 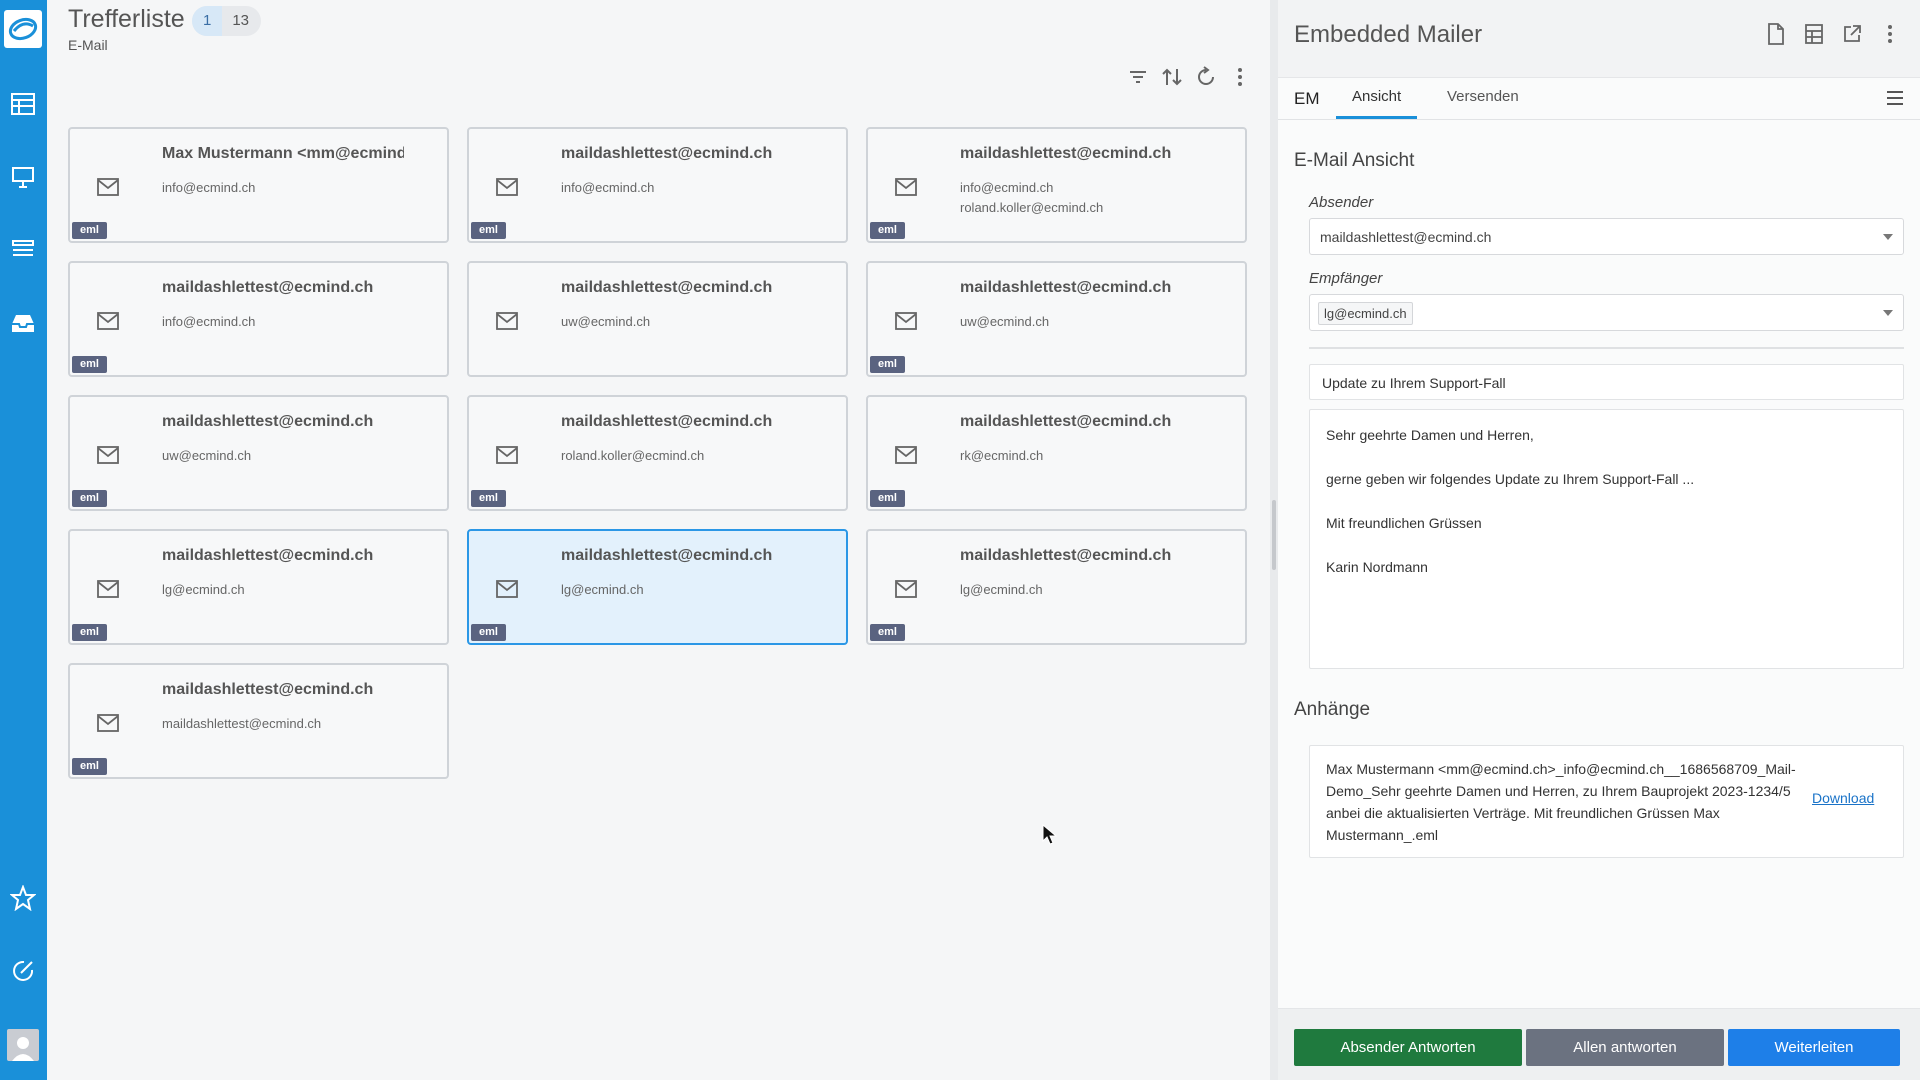 I want to click on mailer-actions, so click(x=1833, y=34).